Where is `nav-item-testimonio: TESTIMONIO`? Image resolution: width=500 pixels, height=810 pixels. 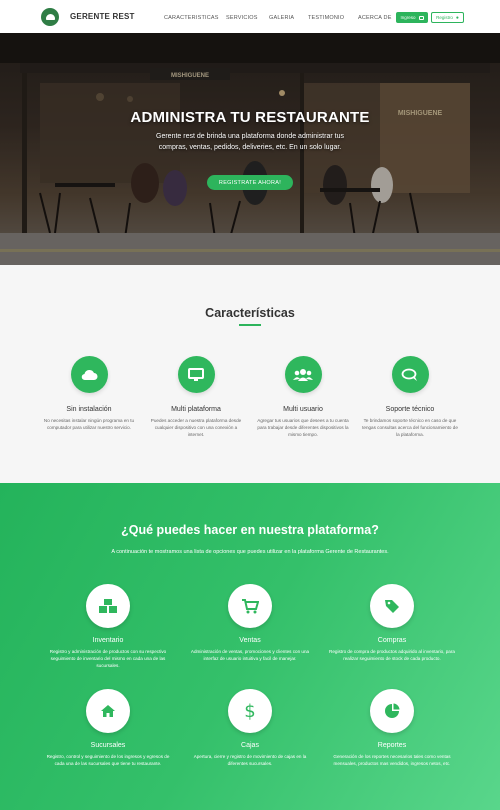 nav-item-testimonio: TESTIMONIO is located at coordinates (326, 18).